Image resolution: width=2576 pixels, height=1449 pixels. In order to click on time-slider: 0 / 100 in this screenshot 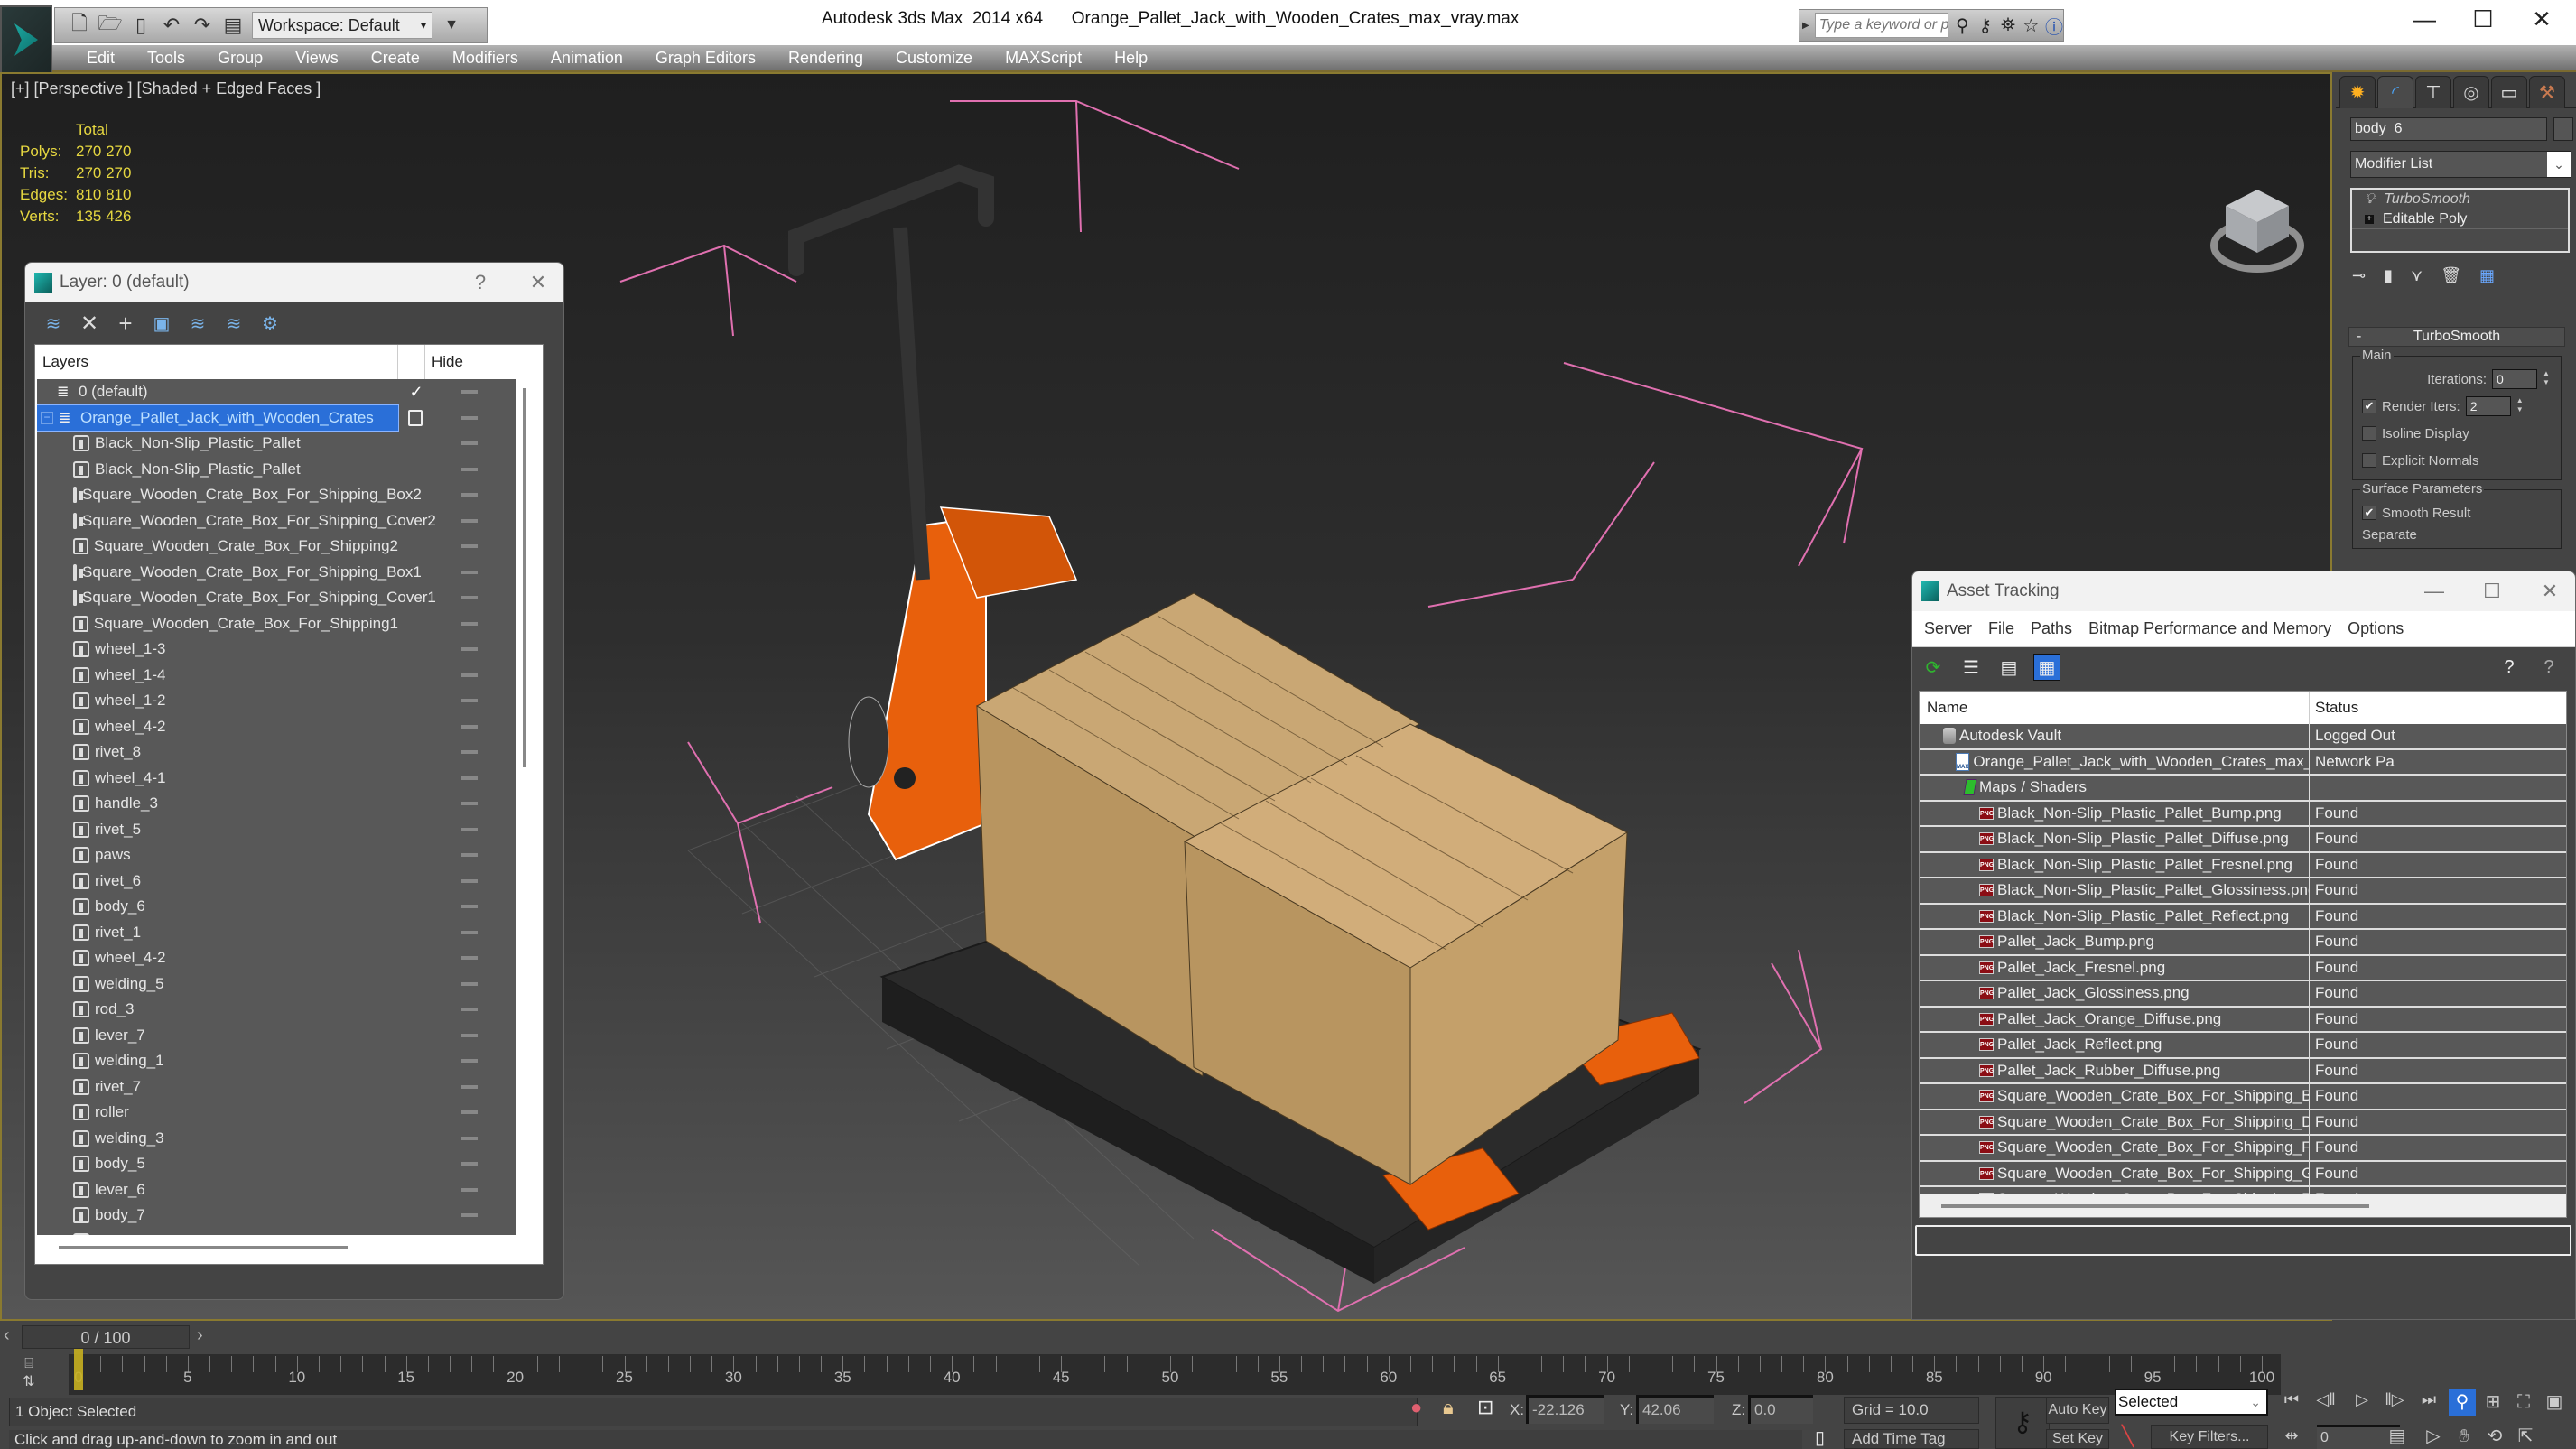, I will do `click(106, 1337)`.